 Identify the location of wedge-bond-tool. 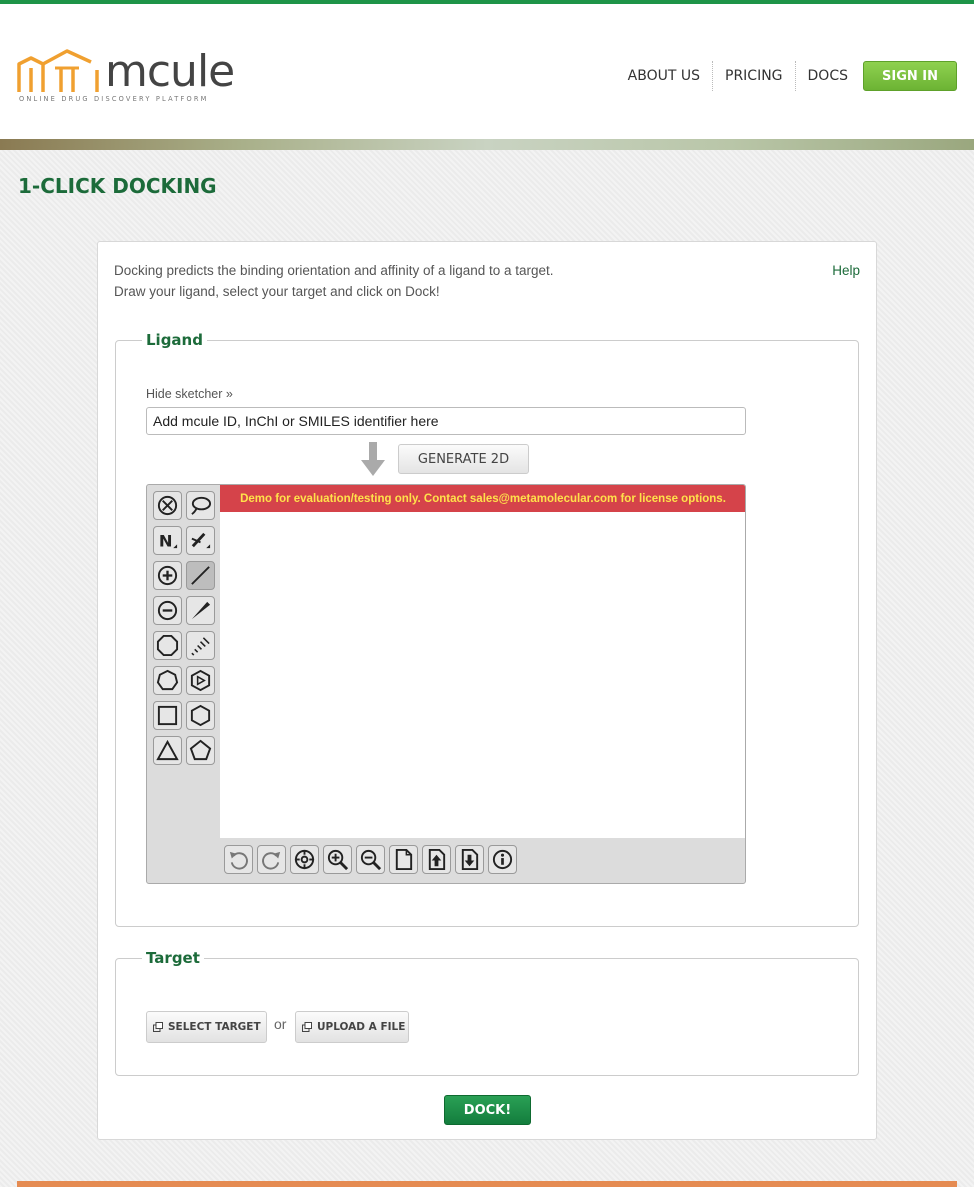
(200, 610).